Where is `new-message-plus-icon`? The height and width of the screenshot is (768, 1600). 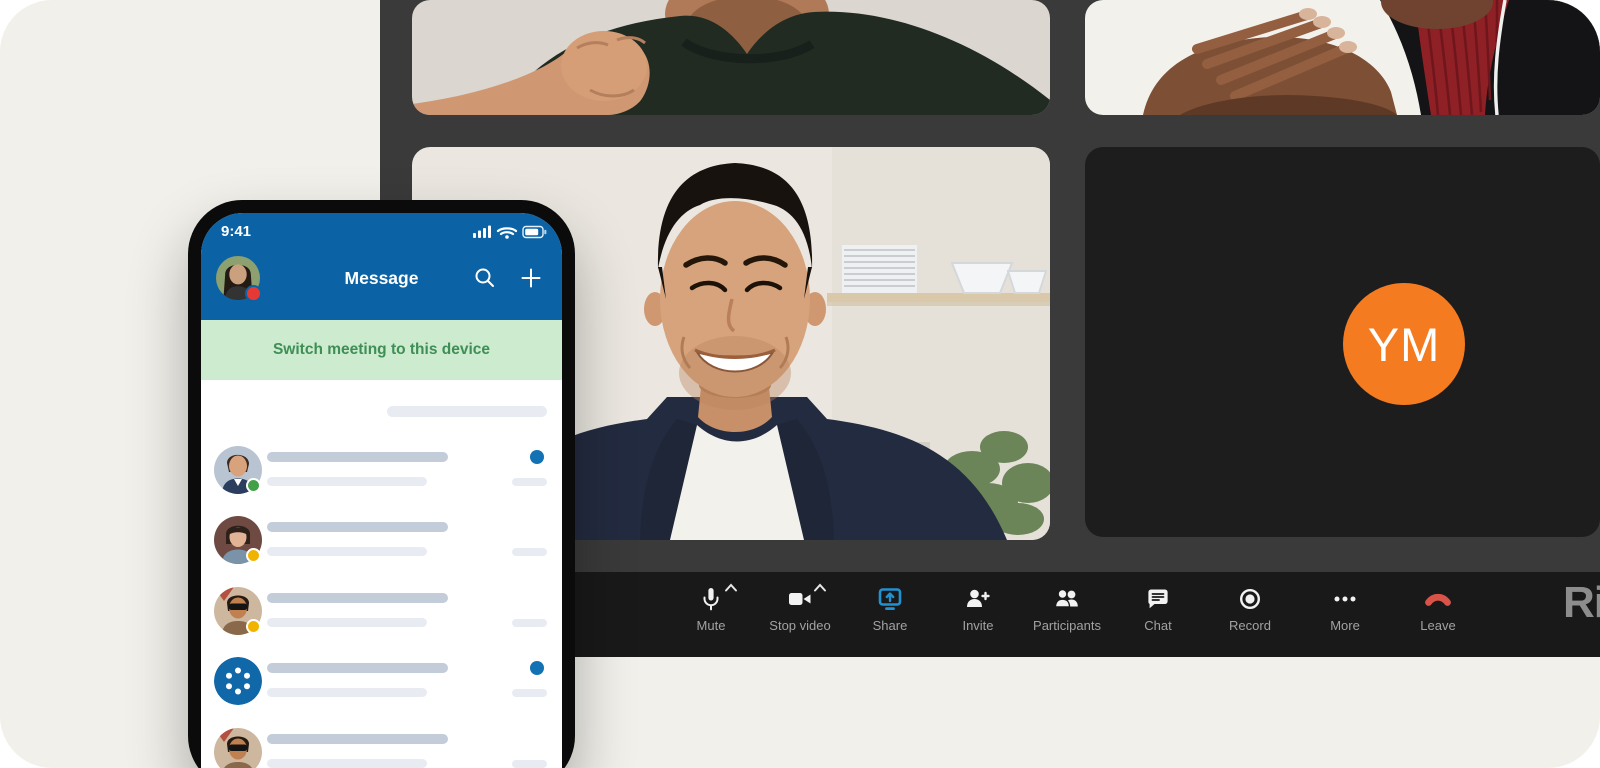 new-message-plus-icon is located at coordinates (531, 278).